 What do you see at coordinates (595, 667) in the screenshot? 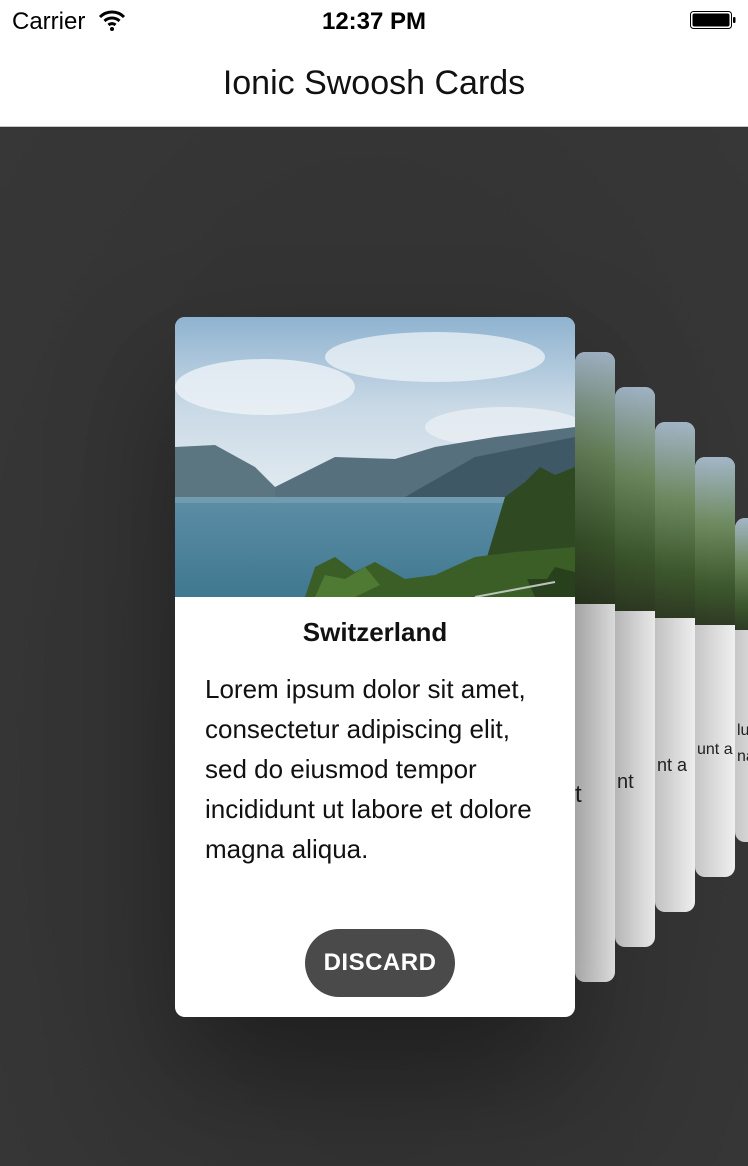
I see `stacked-card: t` at bounding box center [595, 667].